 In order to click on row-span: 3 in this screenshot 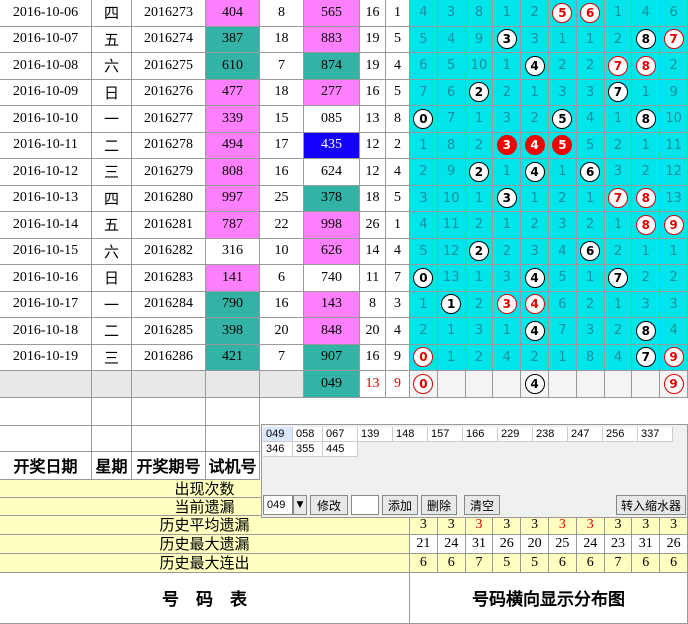, I will do `click(398, 304)`.